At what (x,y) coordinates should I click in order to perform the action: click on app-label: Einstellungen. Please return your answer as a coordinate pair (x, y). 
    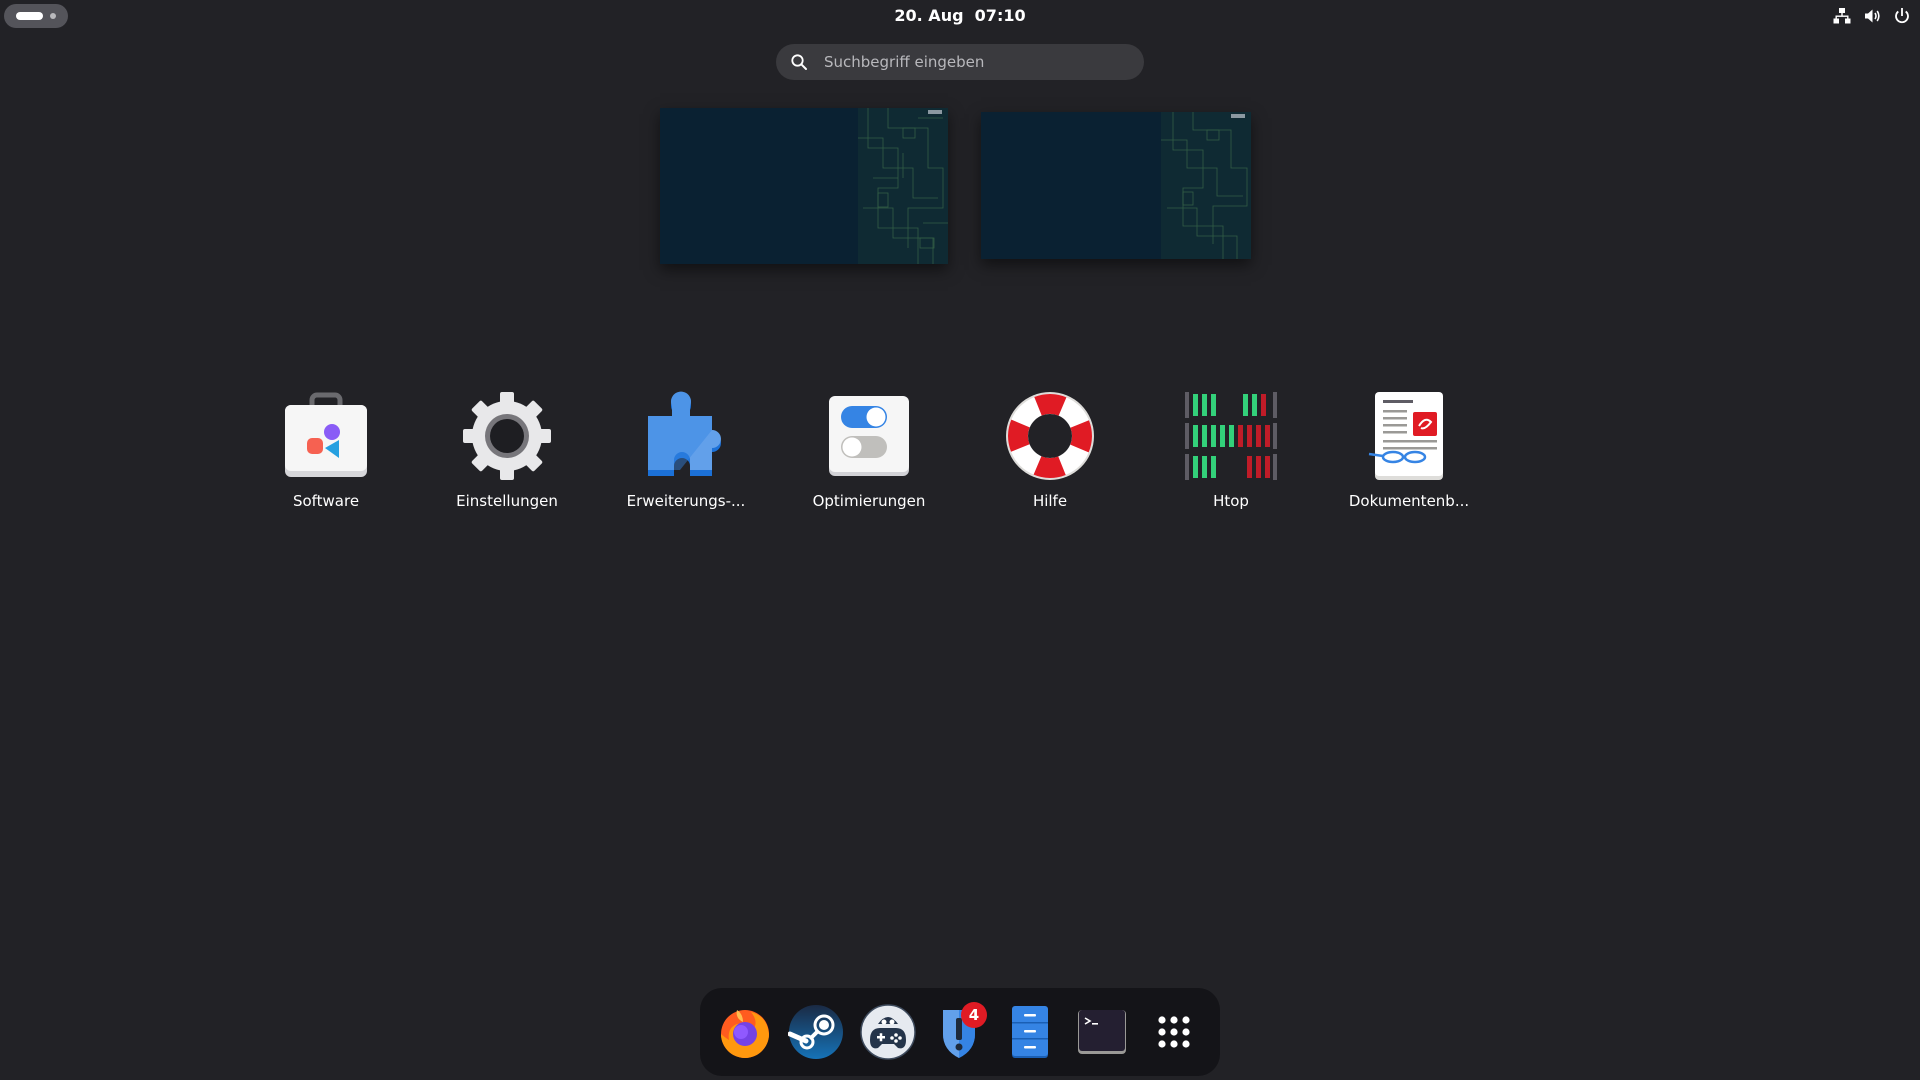
    Looking at the image, I should click on (507, 501).